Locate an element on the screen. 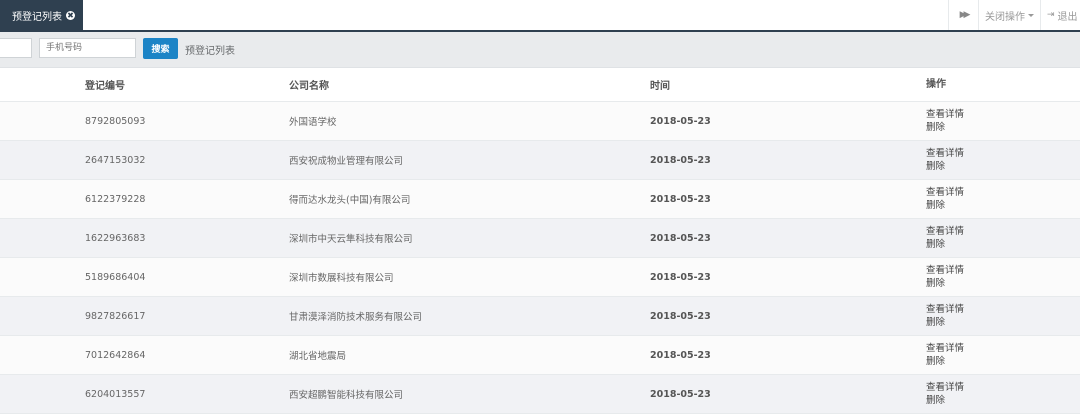 This screenshot has height=414, width=1080. tab-bar: 预登记列表 ✖ ▶▶ 关闭操作 ⇥ 退出 is located at coordinates (540, 16).